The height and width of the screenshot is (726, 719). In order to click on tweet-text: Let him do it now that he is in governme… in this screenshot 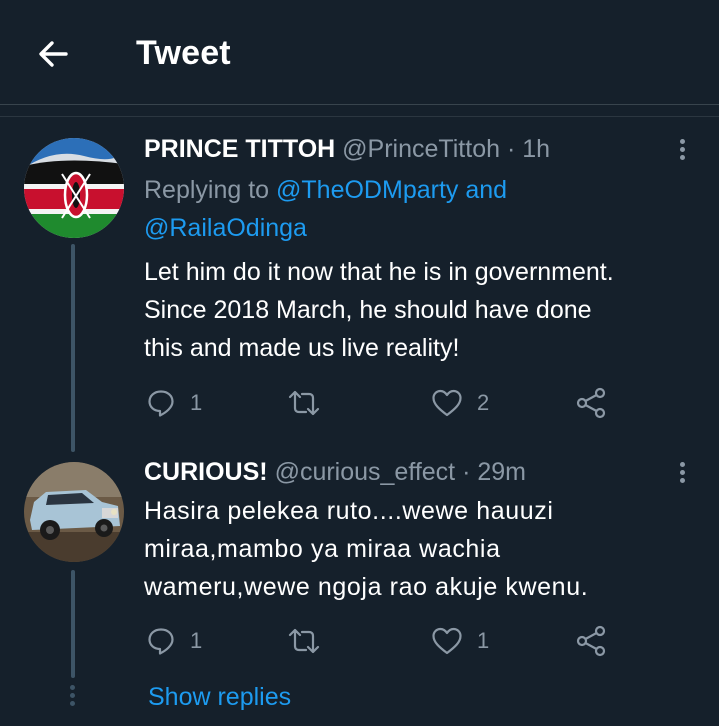, I will do `click(424, 310)`.